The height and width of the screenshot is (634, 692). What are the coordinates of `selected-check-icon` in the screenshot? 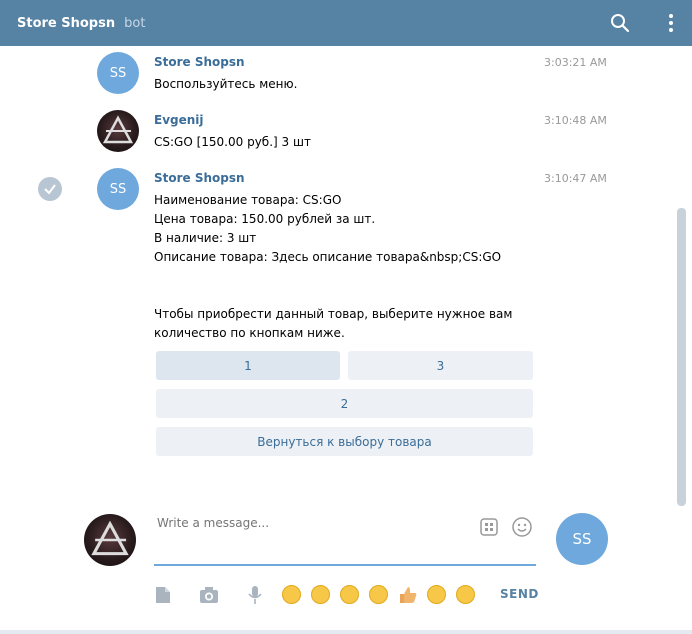 It's located at (50, 189).